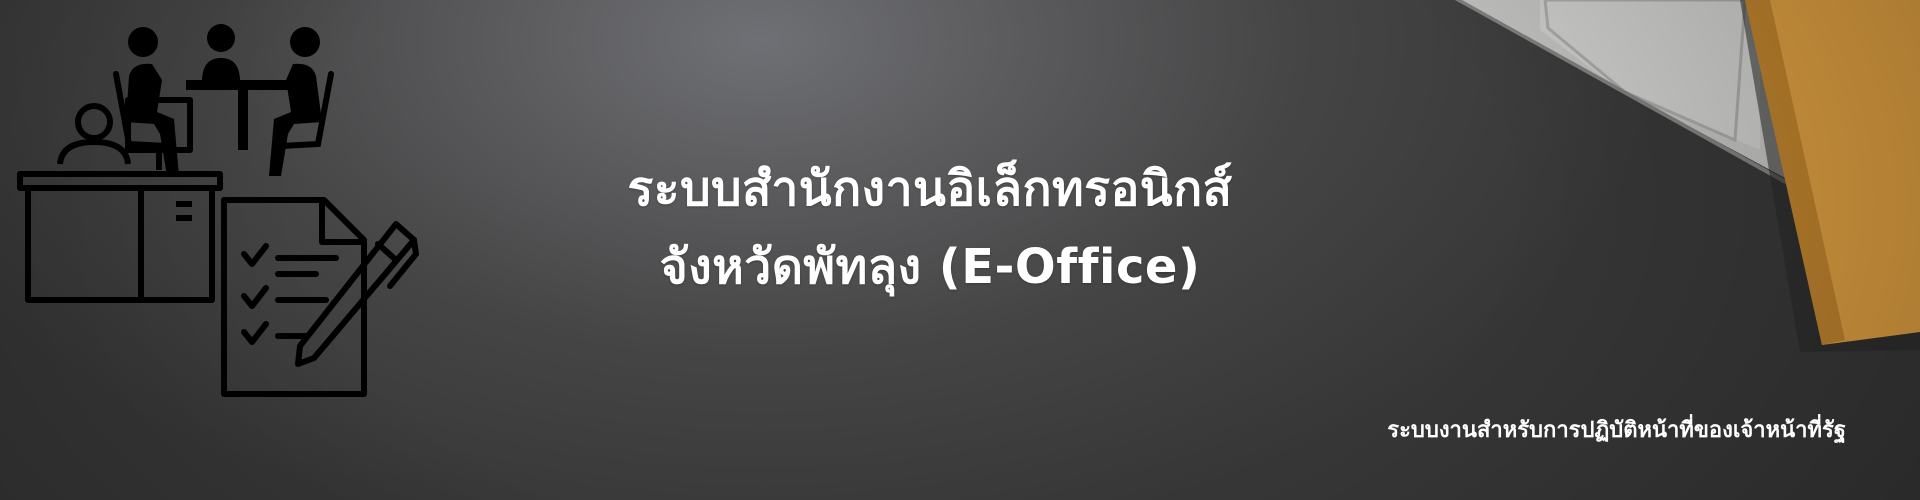 The width and height of the screenshot is (1920, 500). I want to click on page-title: ระบบสำนักงานอิเล็กทรอนิกส์, so click(930, 189).